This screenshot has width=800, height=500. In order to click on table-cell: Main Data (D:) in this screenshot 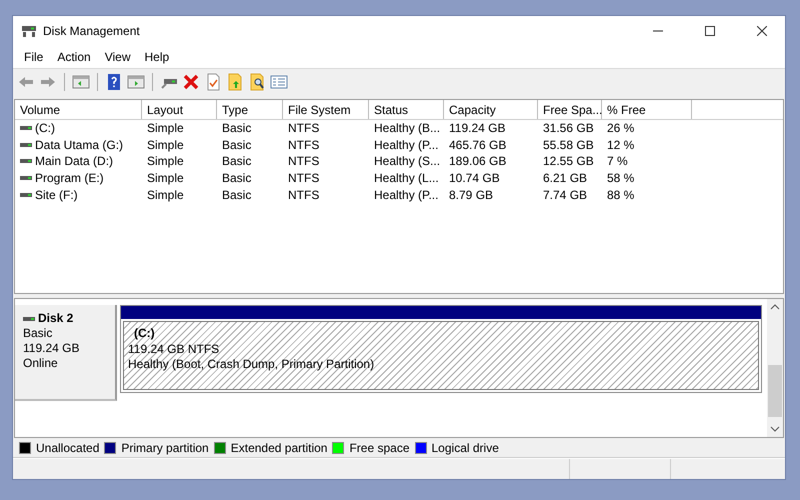, I will do `click(74, 161)`.